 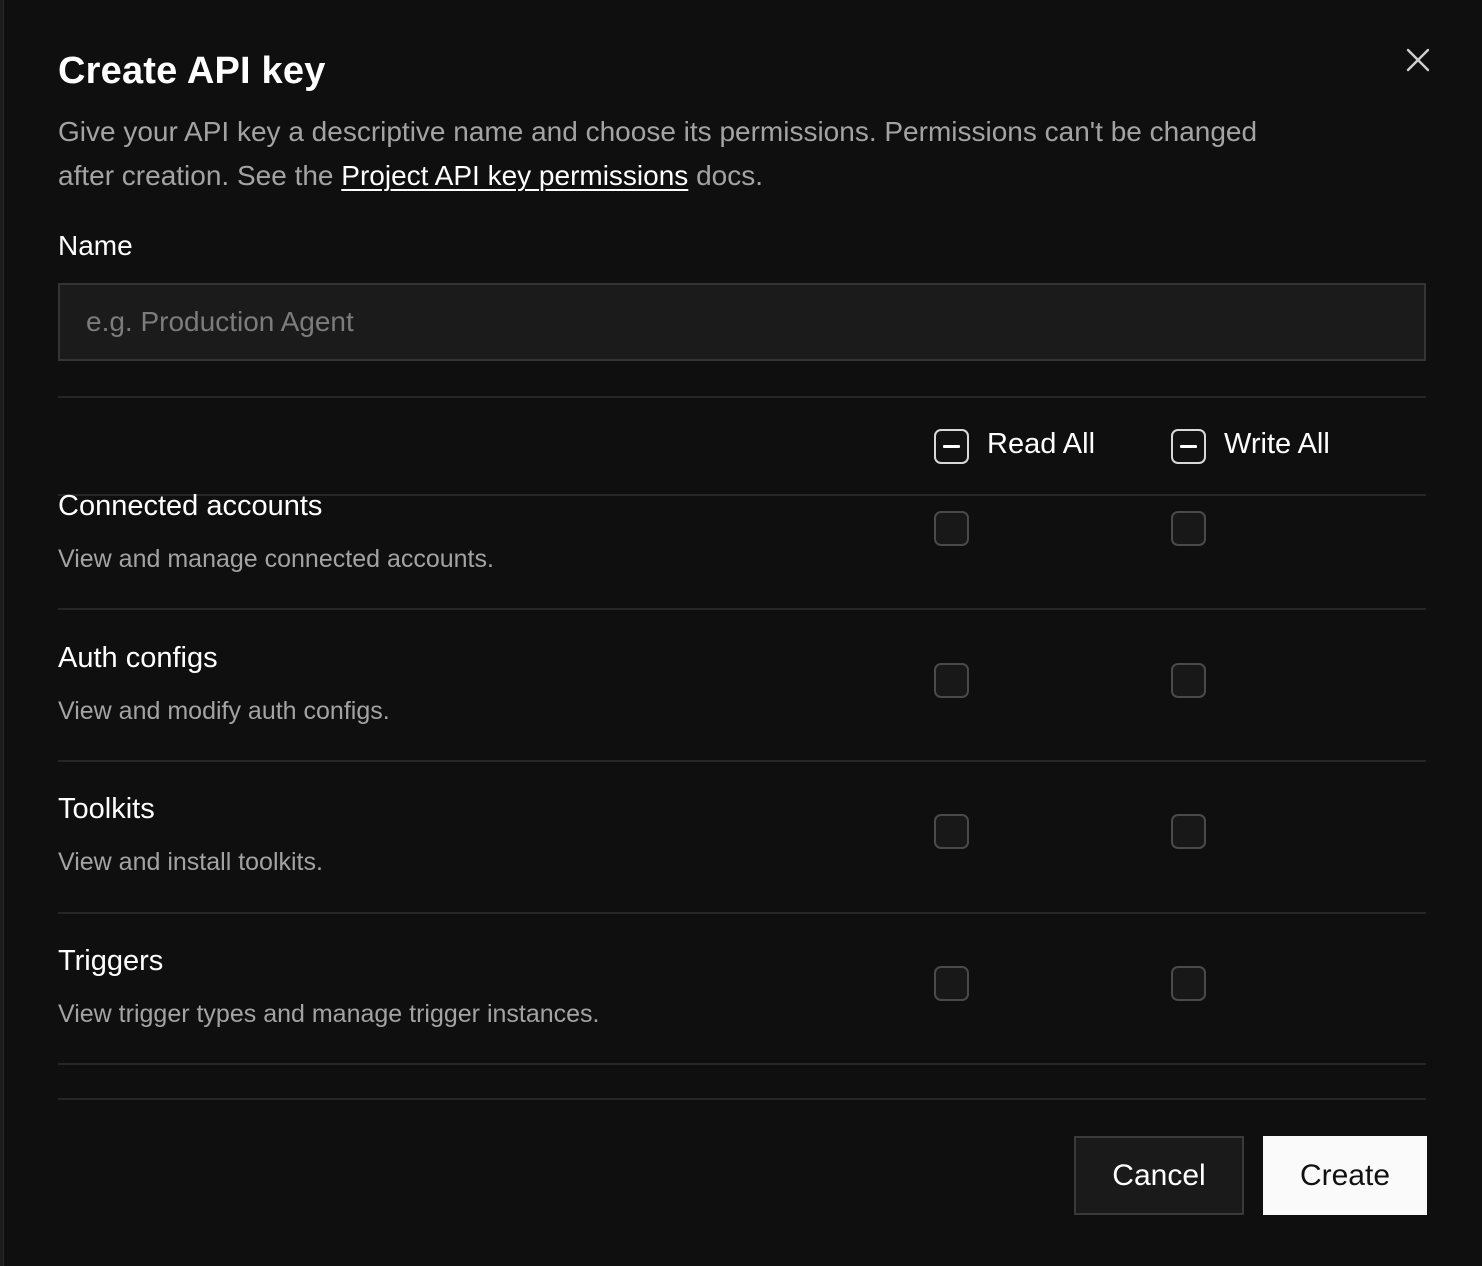 I want to click on permission-title: Toolkits, so click(x=106, y=809).